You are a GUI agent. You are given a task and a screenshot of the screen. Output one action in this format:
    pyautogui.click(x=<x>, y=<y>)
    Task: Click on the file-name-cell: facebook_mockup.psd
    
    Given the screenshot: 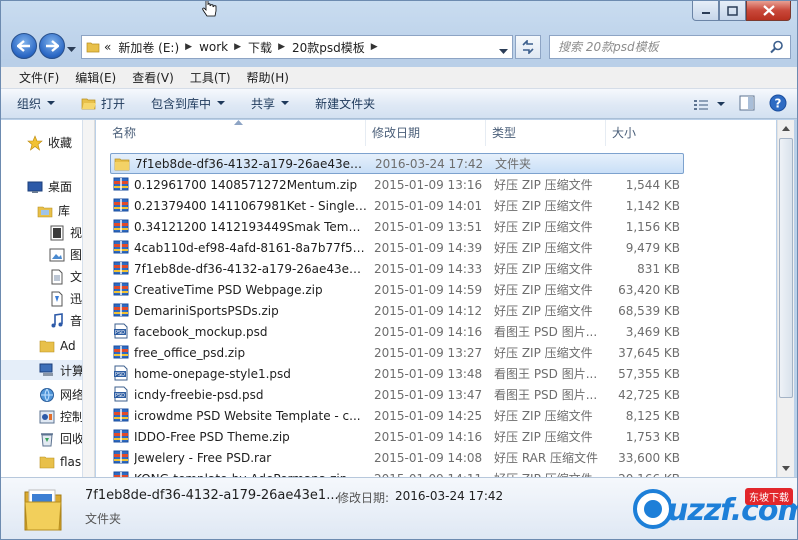 What is the action you would take?
    pyautogui.click(x=201, y=331)
    